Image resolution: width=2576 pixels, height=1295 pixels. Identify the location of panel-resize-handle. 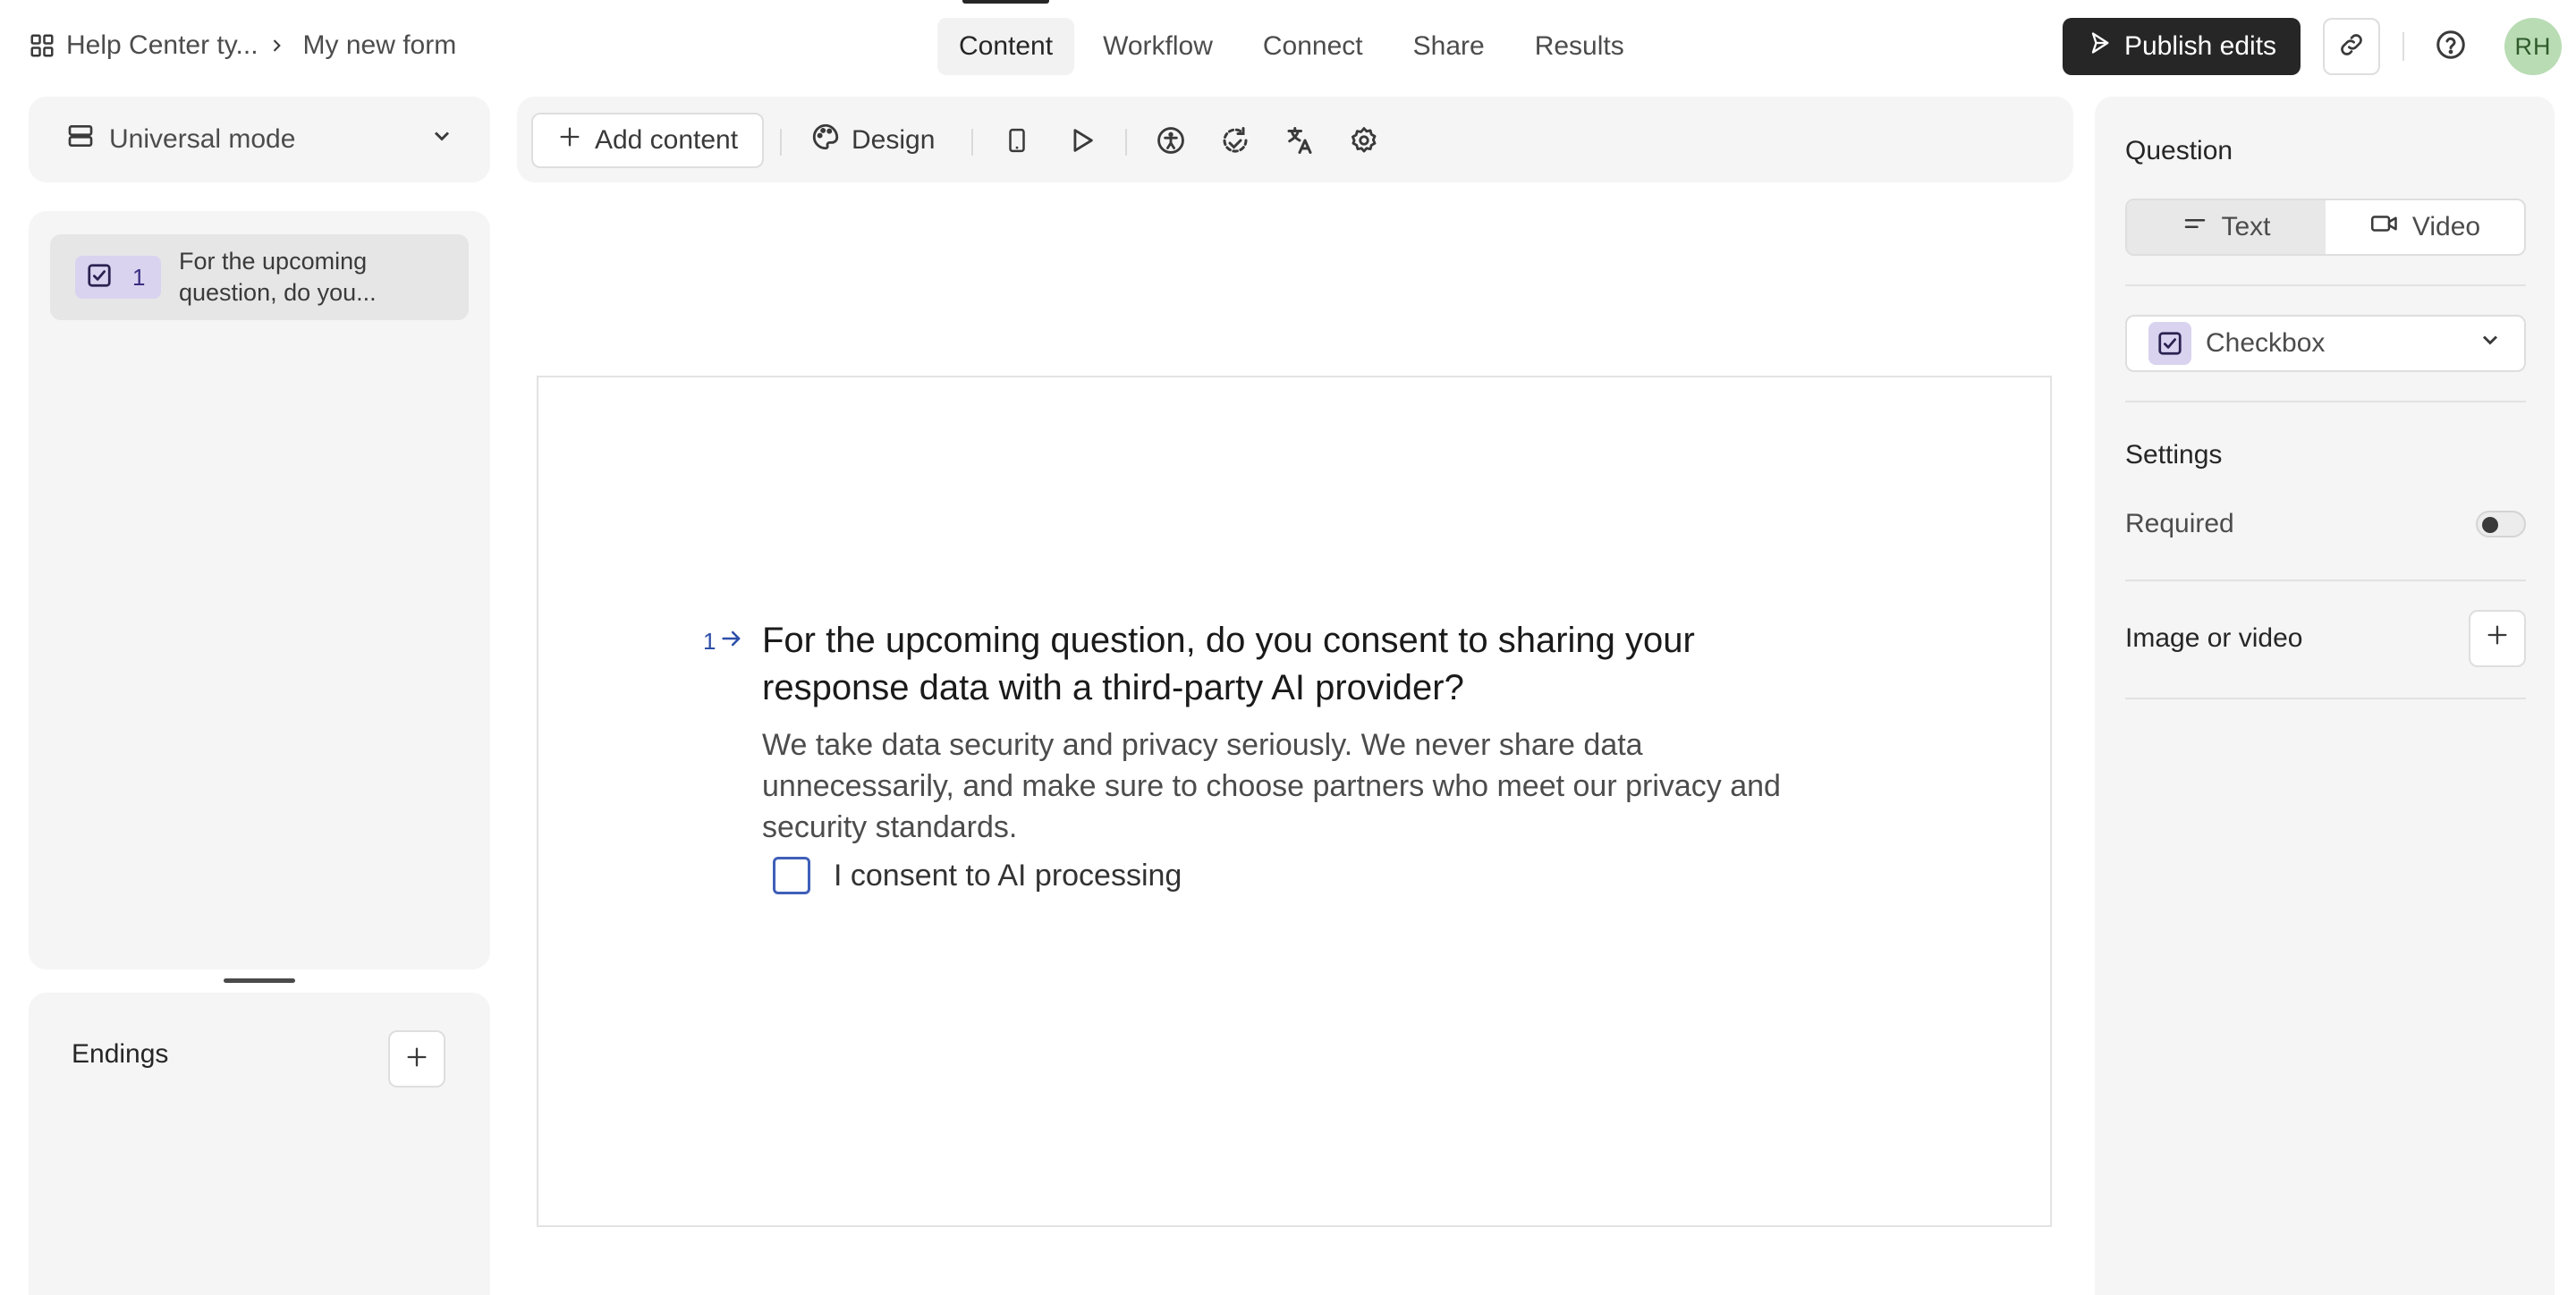
(259, 980).